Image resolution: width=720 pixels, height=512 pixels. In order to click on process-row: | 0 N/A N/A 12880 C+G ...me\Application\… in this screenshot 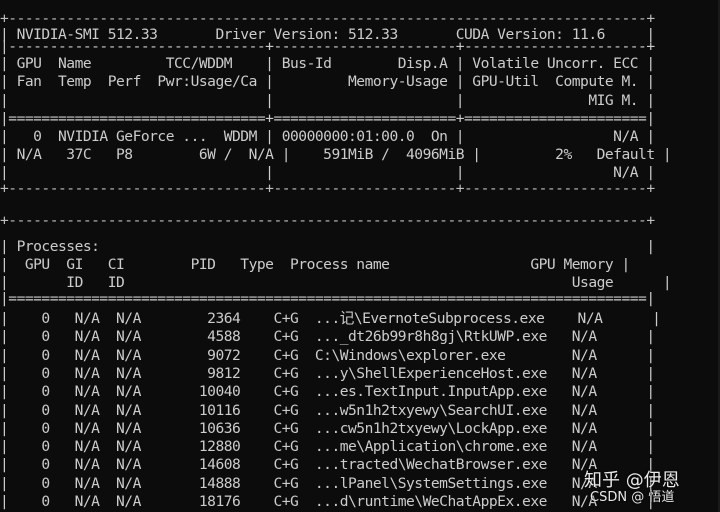, I will do `click(327, 447)`.